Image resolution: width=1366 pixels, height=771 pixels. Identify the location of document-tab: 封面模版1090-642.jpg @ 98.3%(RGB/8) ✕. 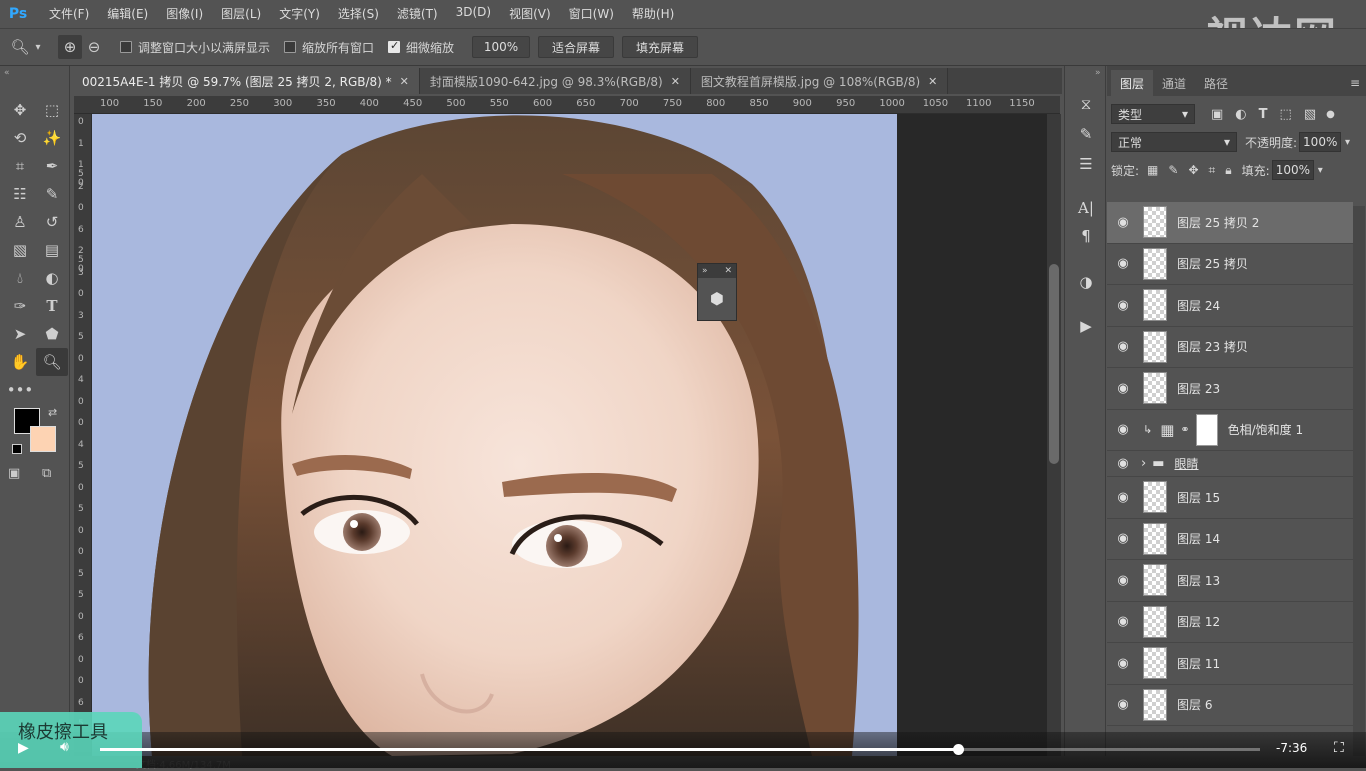
(555, 81).